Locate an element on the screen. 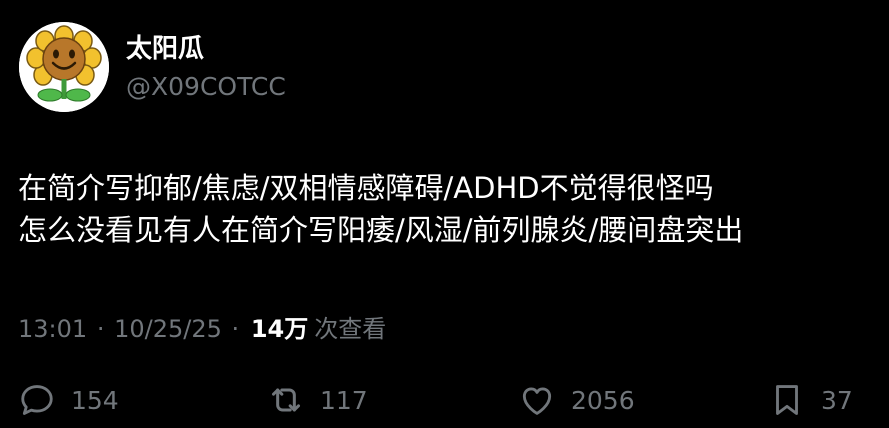  heart-icon is located at coordinates (537, 400).